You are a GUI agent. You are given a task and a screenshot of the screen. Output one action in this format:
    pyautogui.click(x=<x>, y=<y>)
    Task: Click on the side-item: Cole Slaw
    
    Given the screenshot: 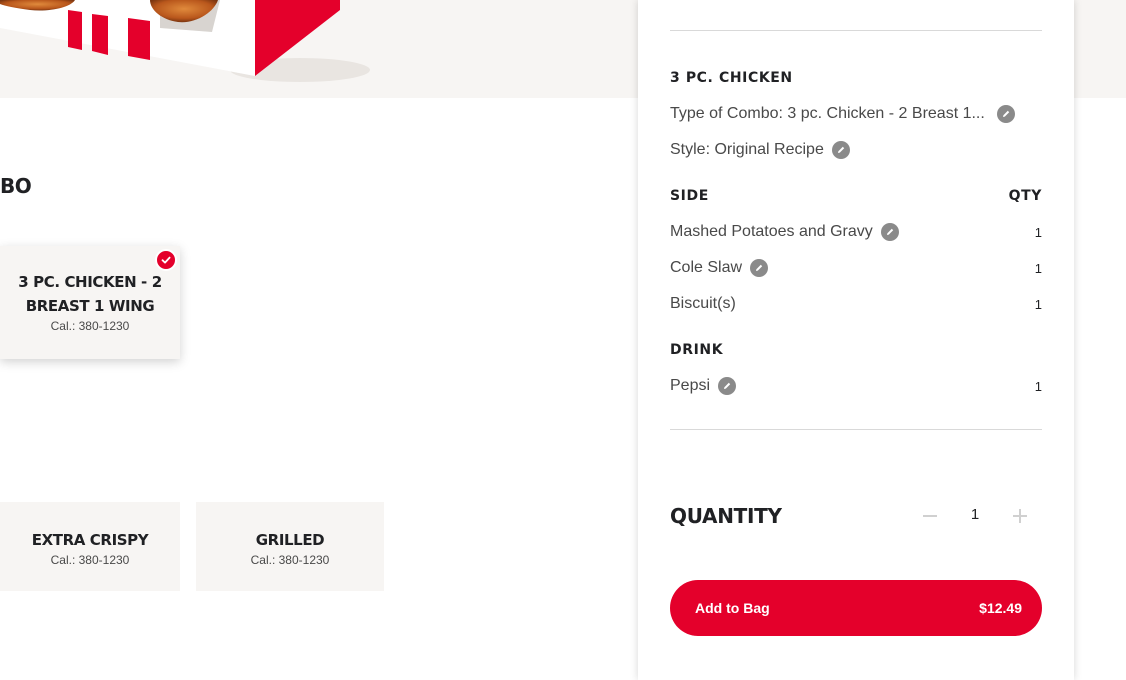 What is the action you would take?
    pyautogui.click(x=719, y=268)
    